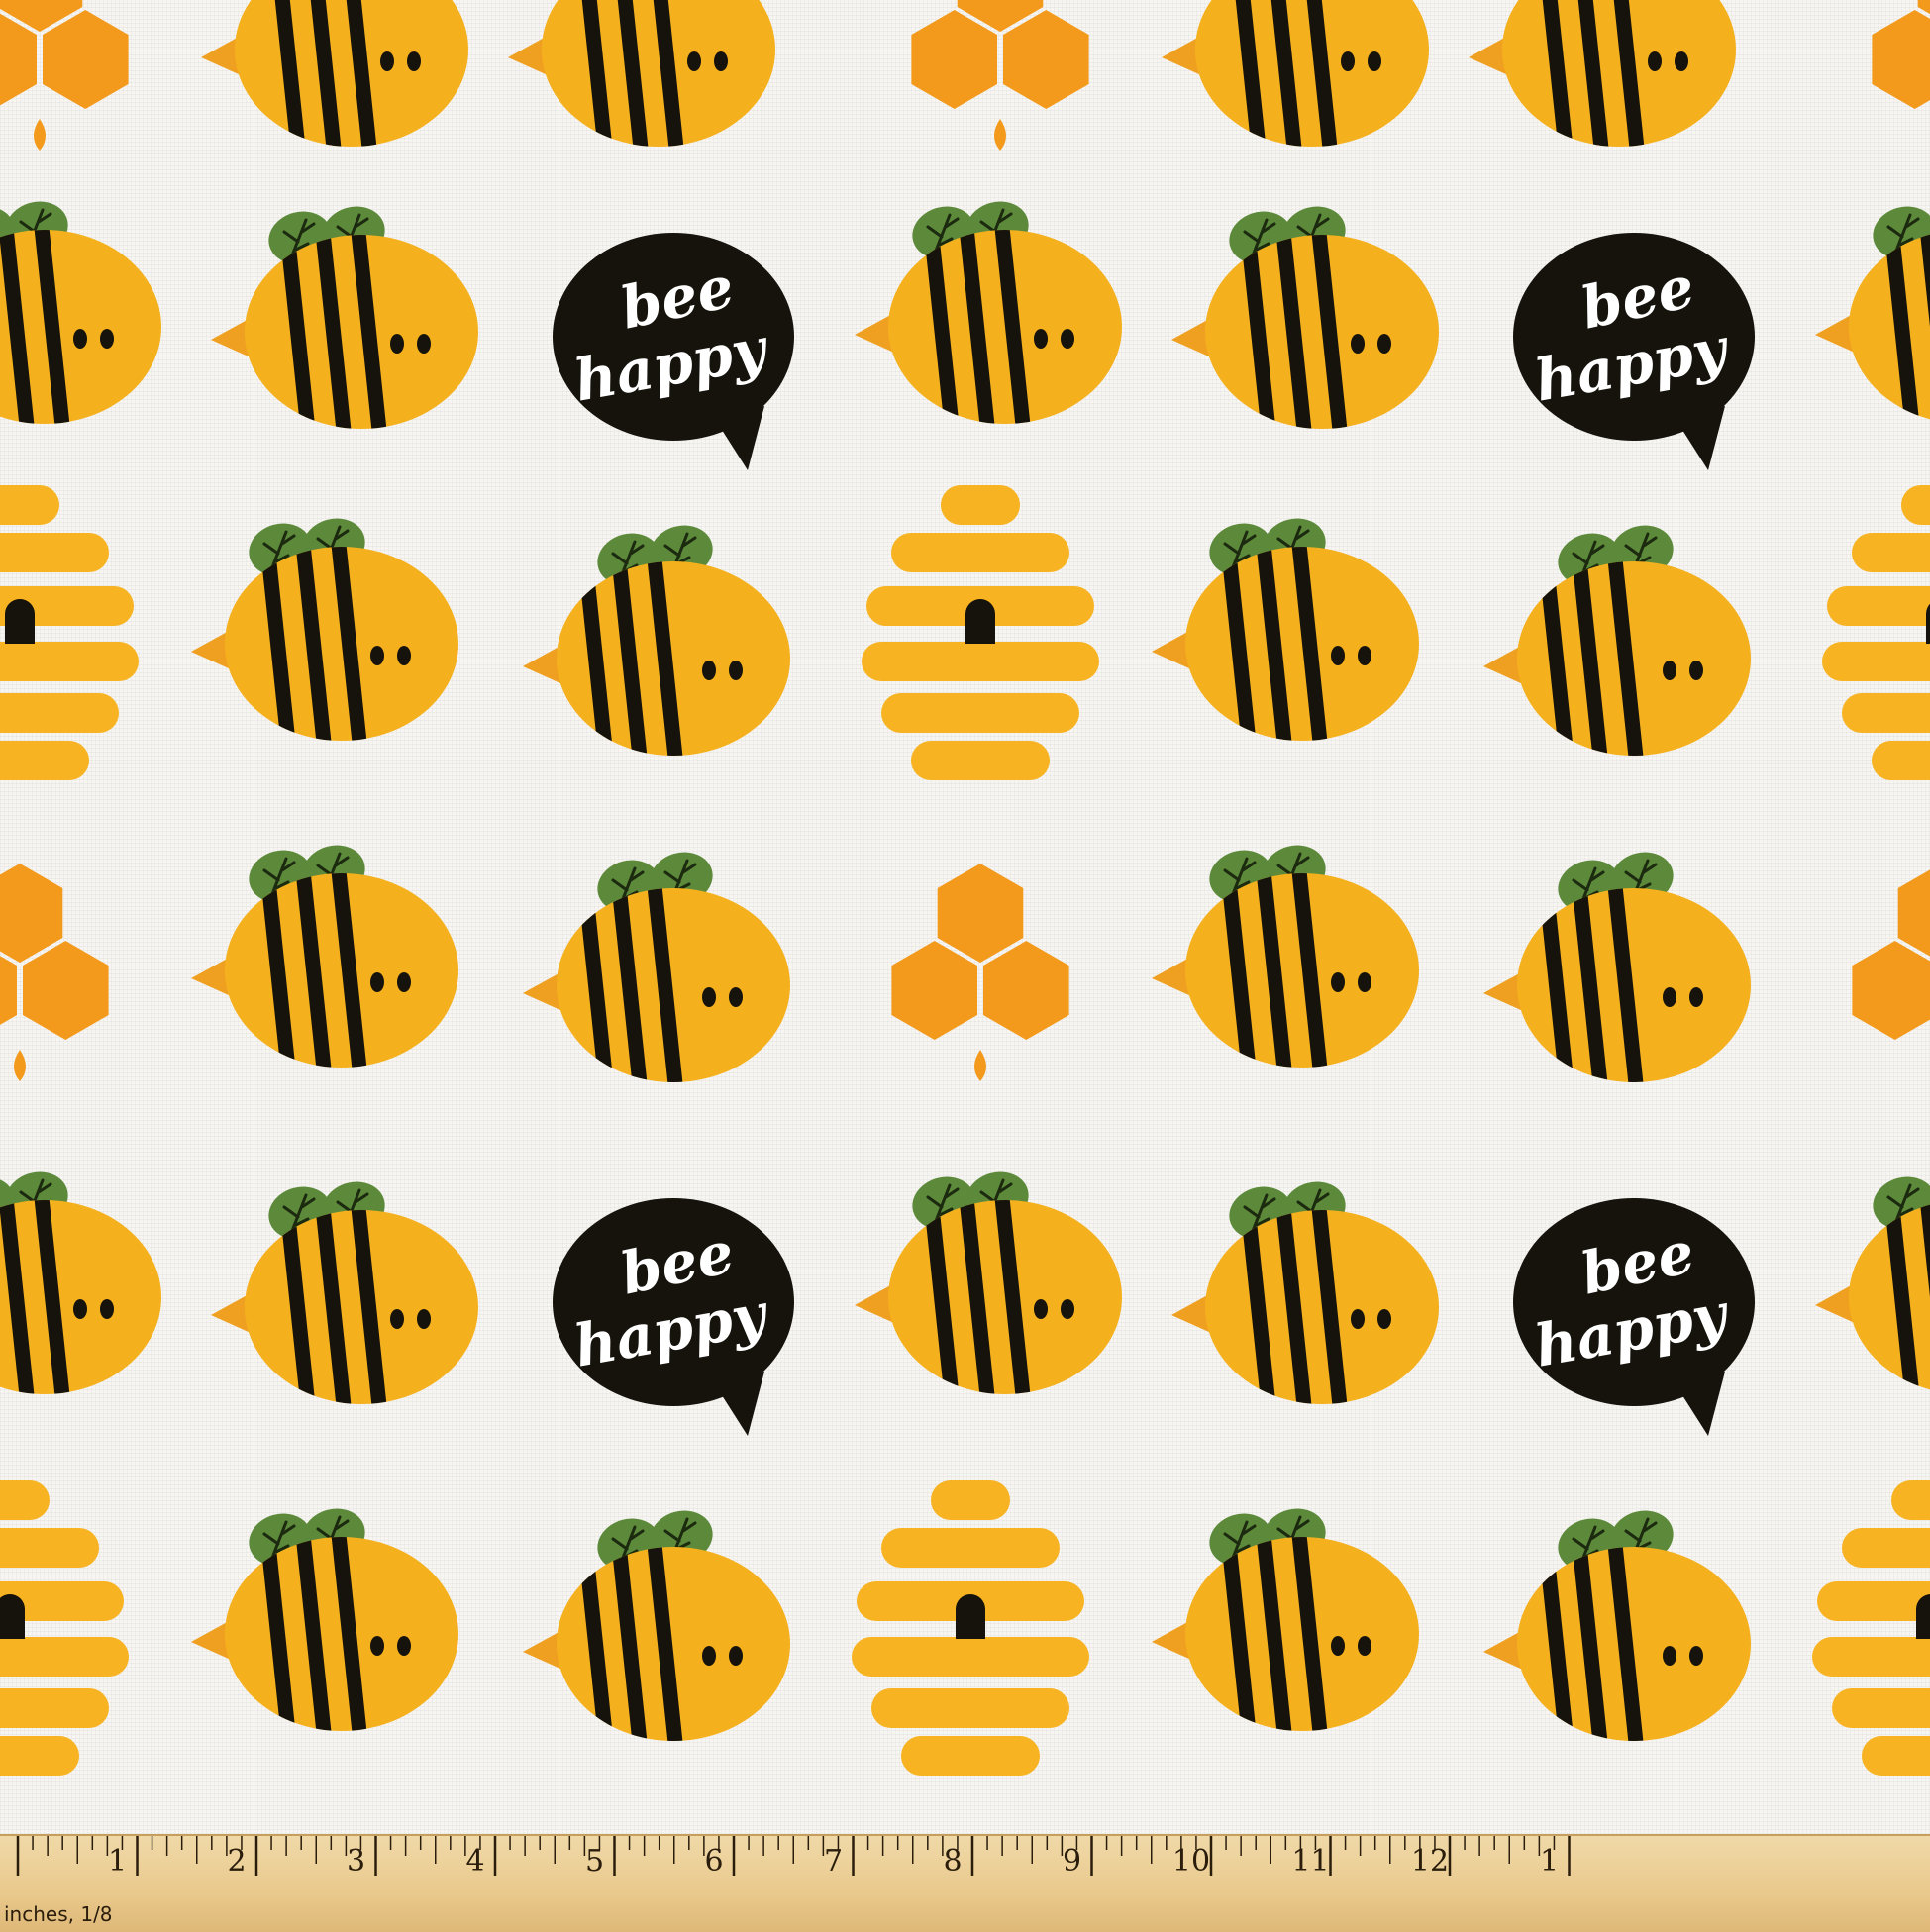 This screenshot has width=1930, height=1932. I want to click on ruler-number: 3, so click(356, 1861).